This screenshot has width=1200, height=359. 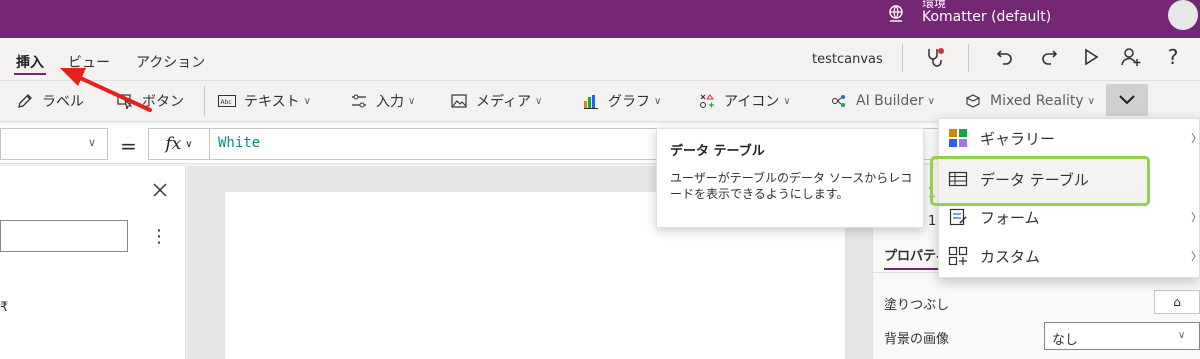 What do you see at coordinates (629, 102) in the screenshot?
I see `ribbon-item-label: グラフ` at bounding box center [629, 102].